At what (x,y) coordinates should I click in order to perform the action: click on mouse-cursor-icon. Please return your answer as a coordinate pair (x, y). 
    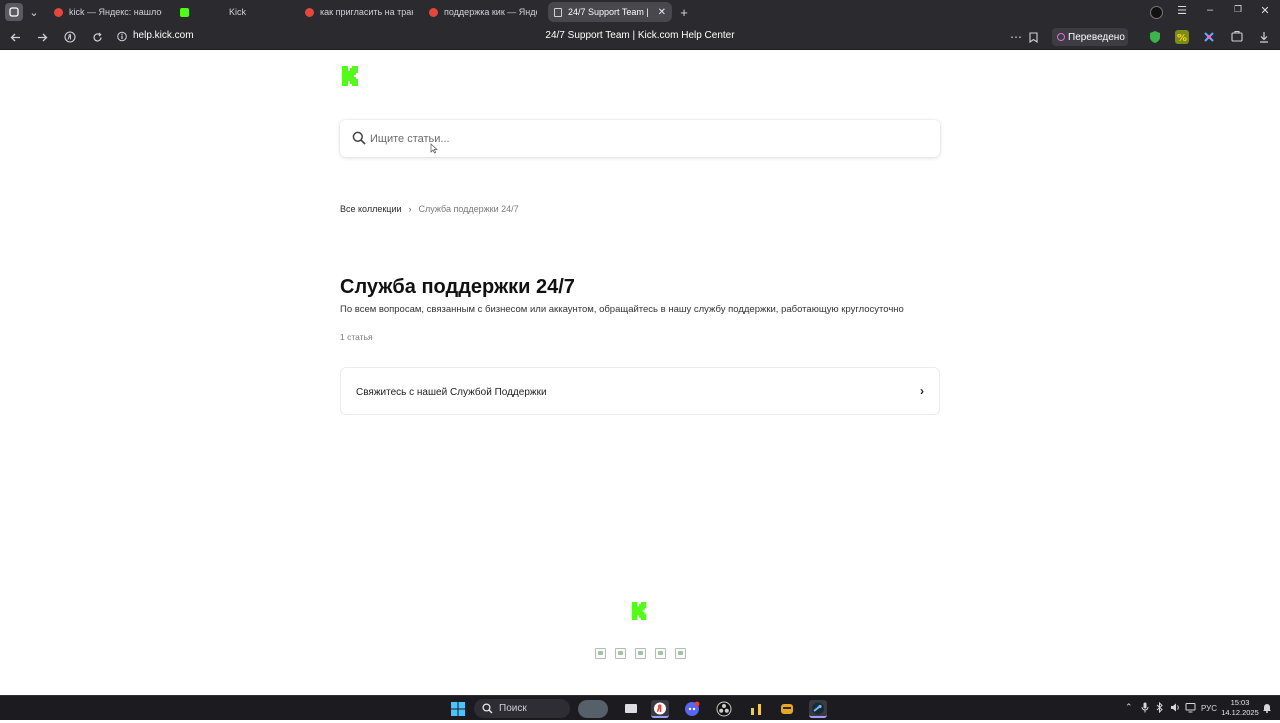
    Looking at the image, I should click on (434, 148).